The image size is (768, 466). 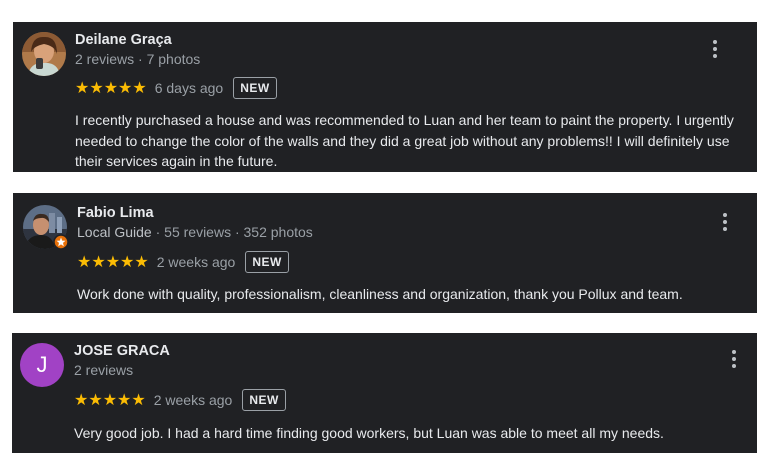 What do you see at coordinates (114, 232) in the screenshot?
I see `local-guide-label: Local Guide` at bounding box center [114, 232].